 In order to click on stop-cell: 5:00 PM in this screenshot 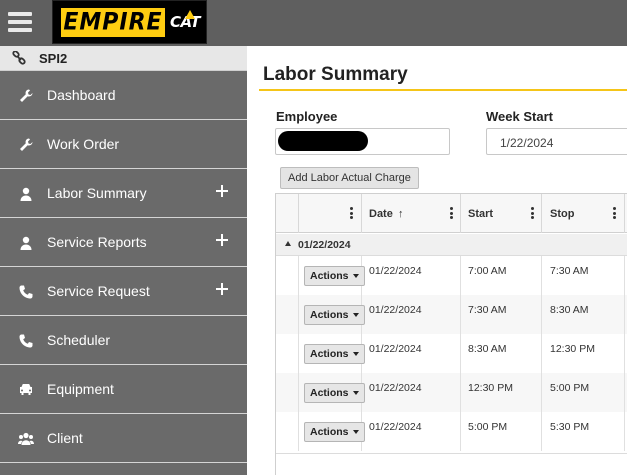, I will do `click(583, 392)`.